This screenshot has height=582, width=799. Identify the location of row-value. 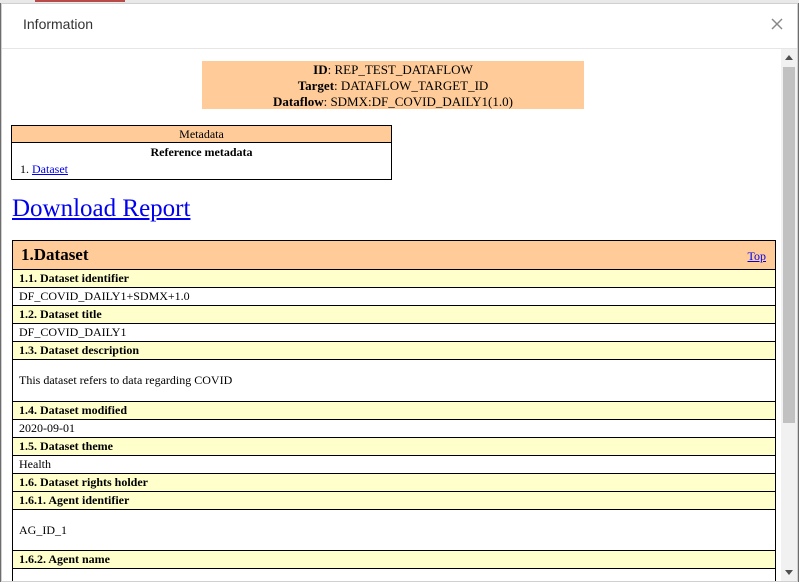
(394, 575).